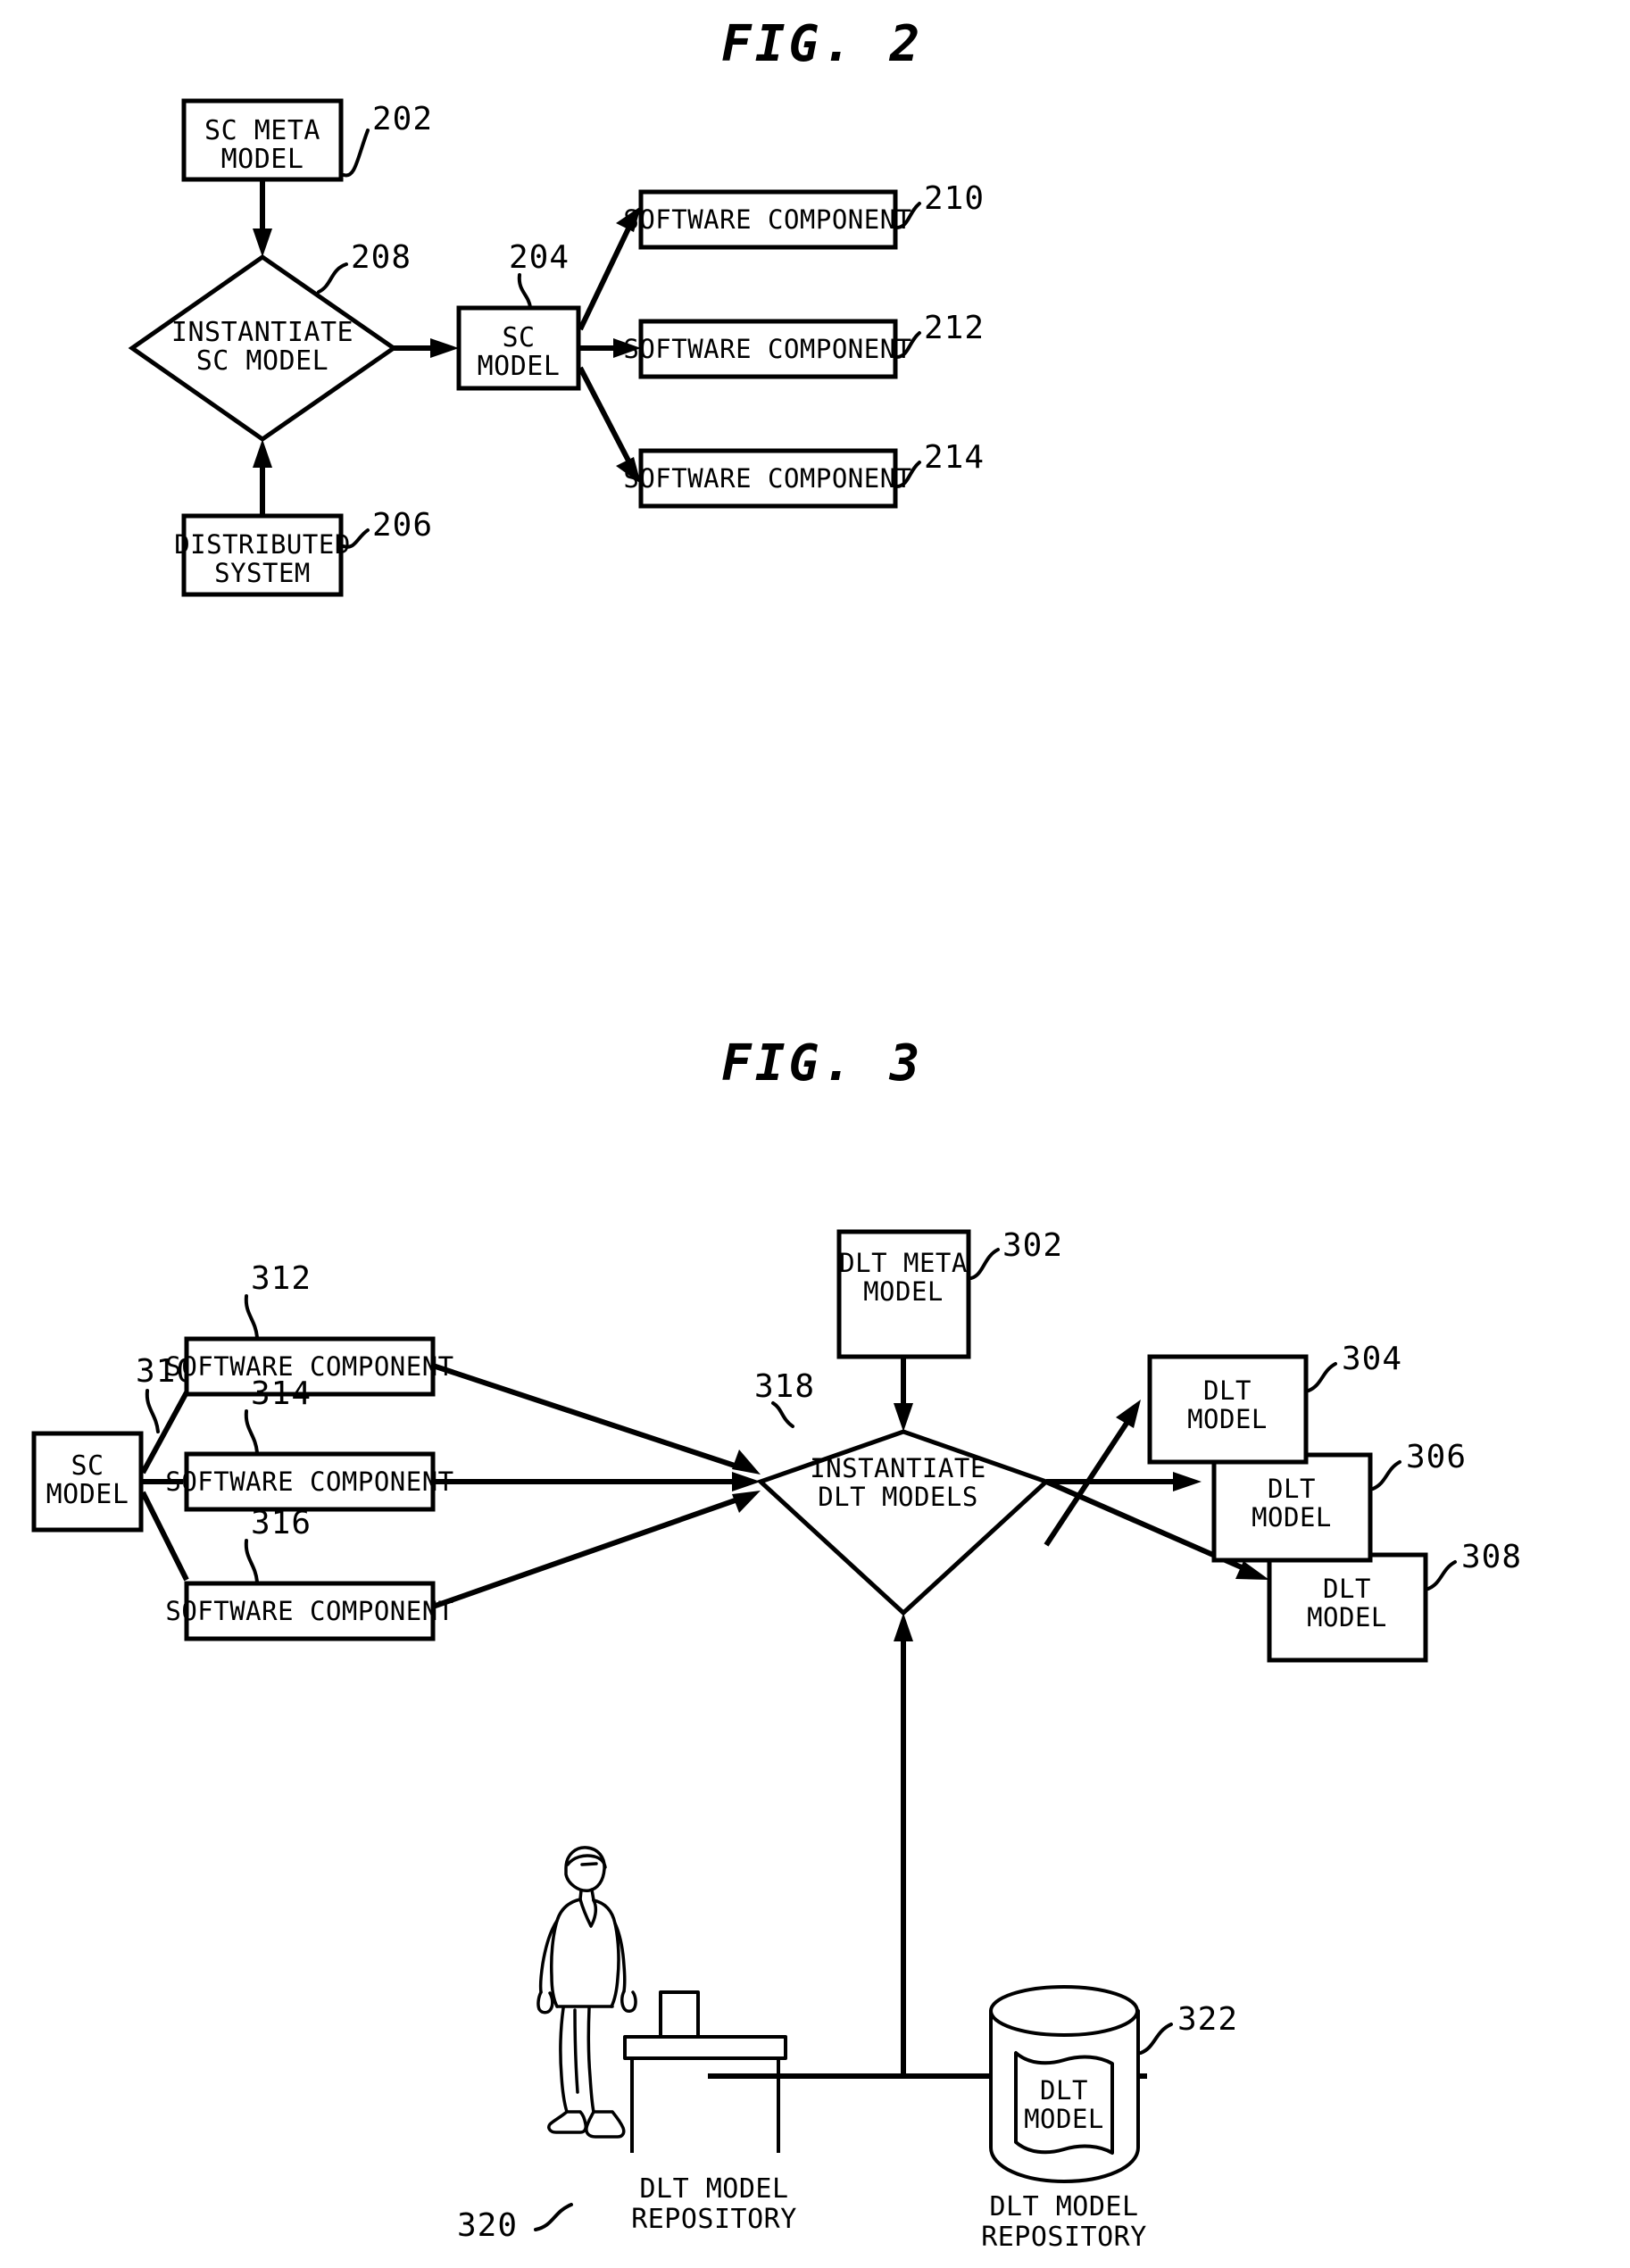  What do you see at coordinates (954, 328) in the screenshot?
I see `fig2-ref-212: 212` at bounding box center [954, 328].